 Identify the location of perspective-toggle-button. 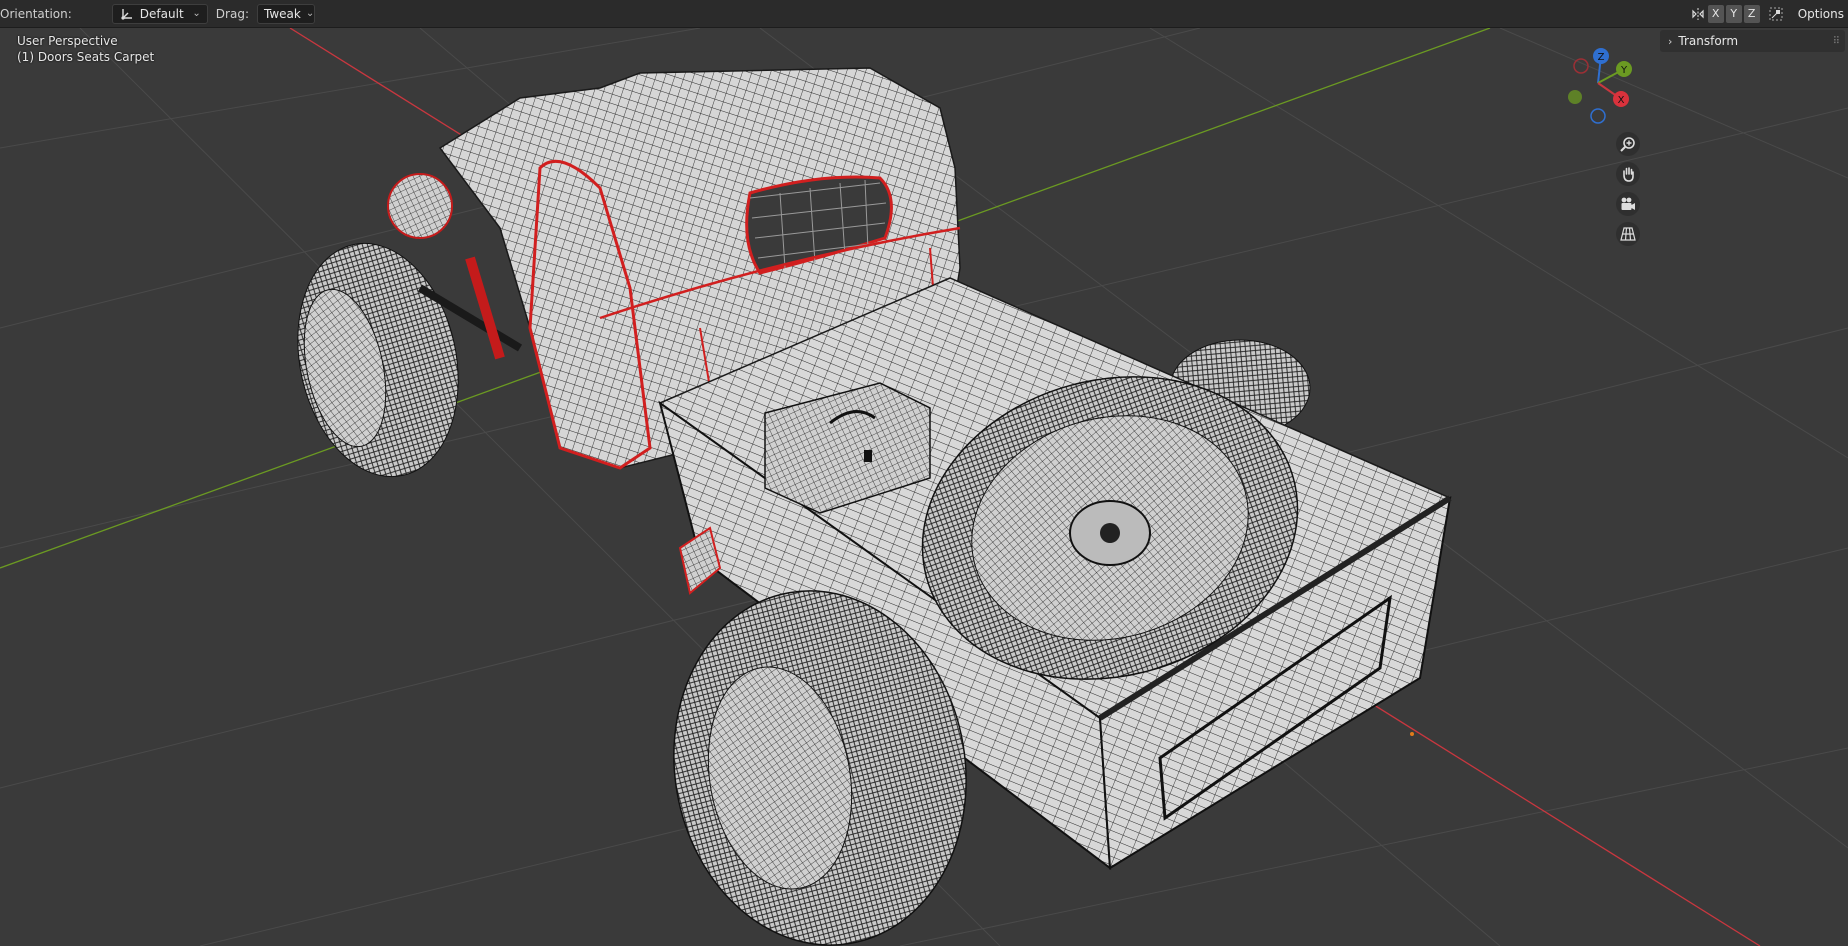
(1628, 234).